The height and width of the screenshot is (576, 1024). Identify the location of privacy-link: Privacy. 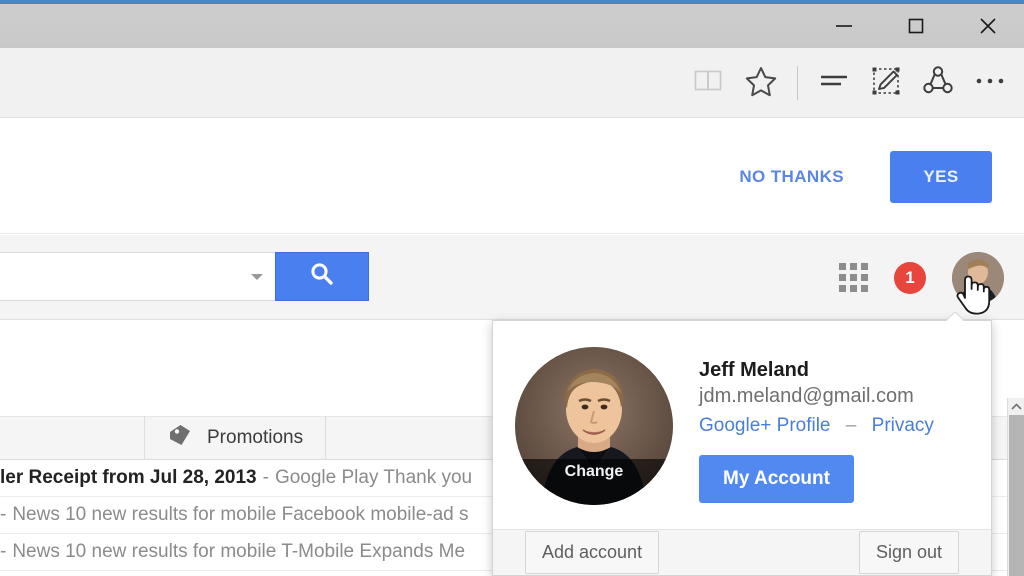
(903, 425).